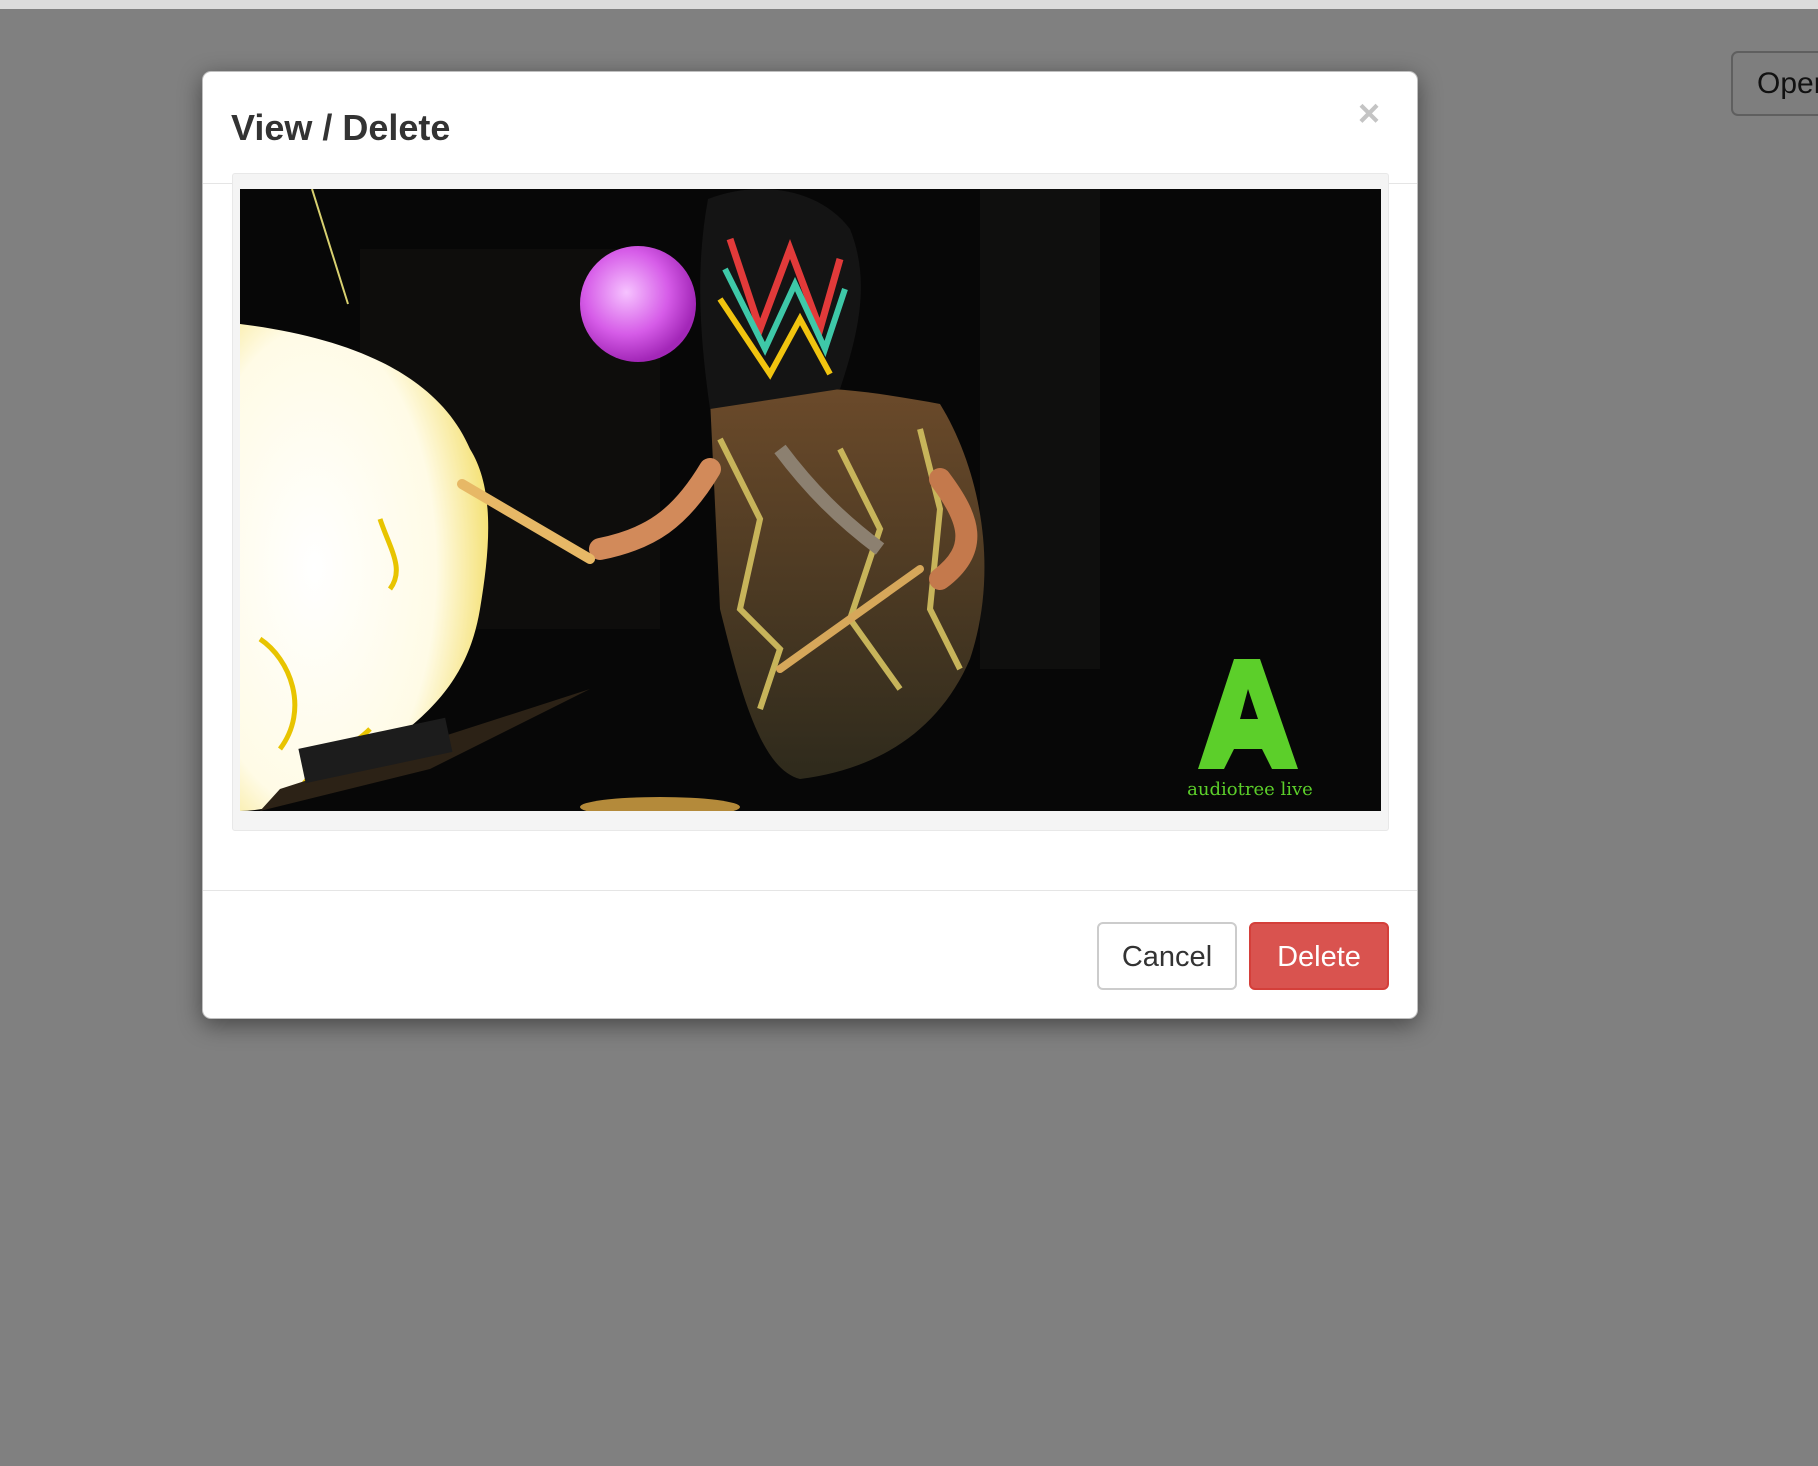 This screenshot has height=1466, width=1818. Describe the element at coordinates (1319, 956) in the screenshot. I see `delete-button: Delete` at that location.